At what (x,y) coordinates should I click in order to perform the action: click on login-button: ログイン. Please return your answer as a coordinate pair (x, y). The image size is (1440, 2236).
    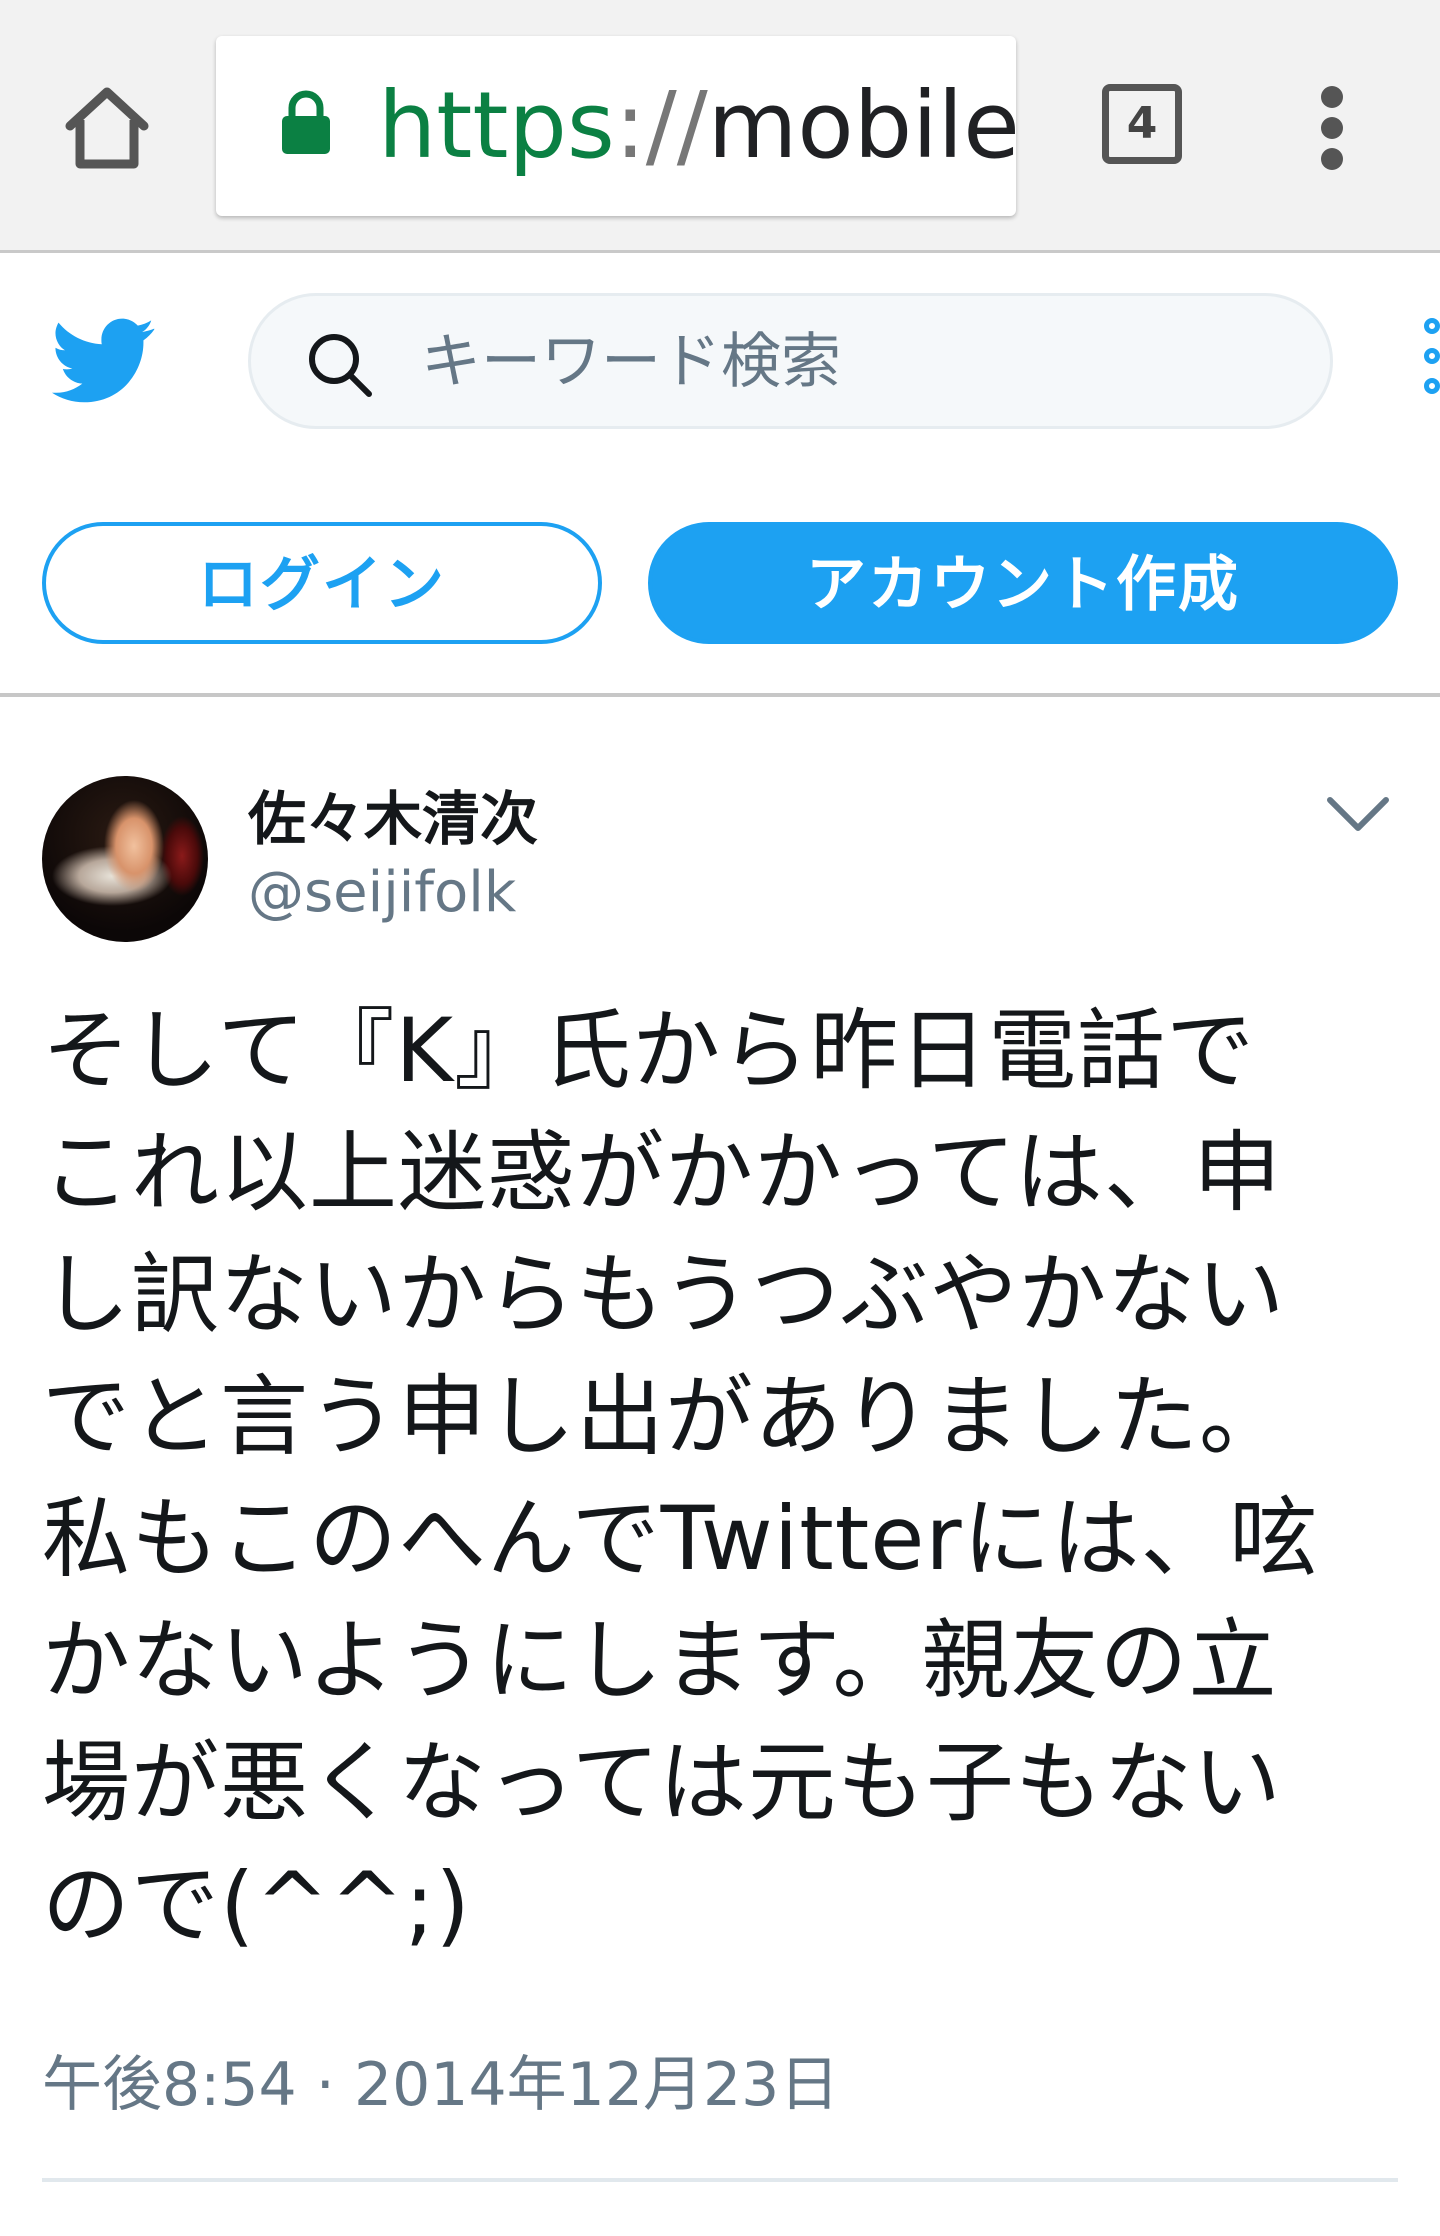
    Looking at the image, I should click on (322, 583).